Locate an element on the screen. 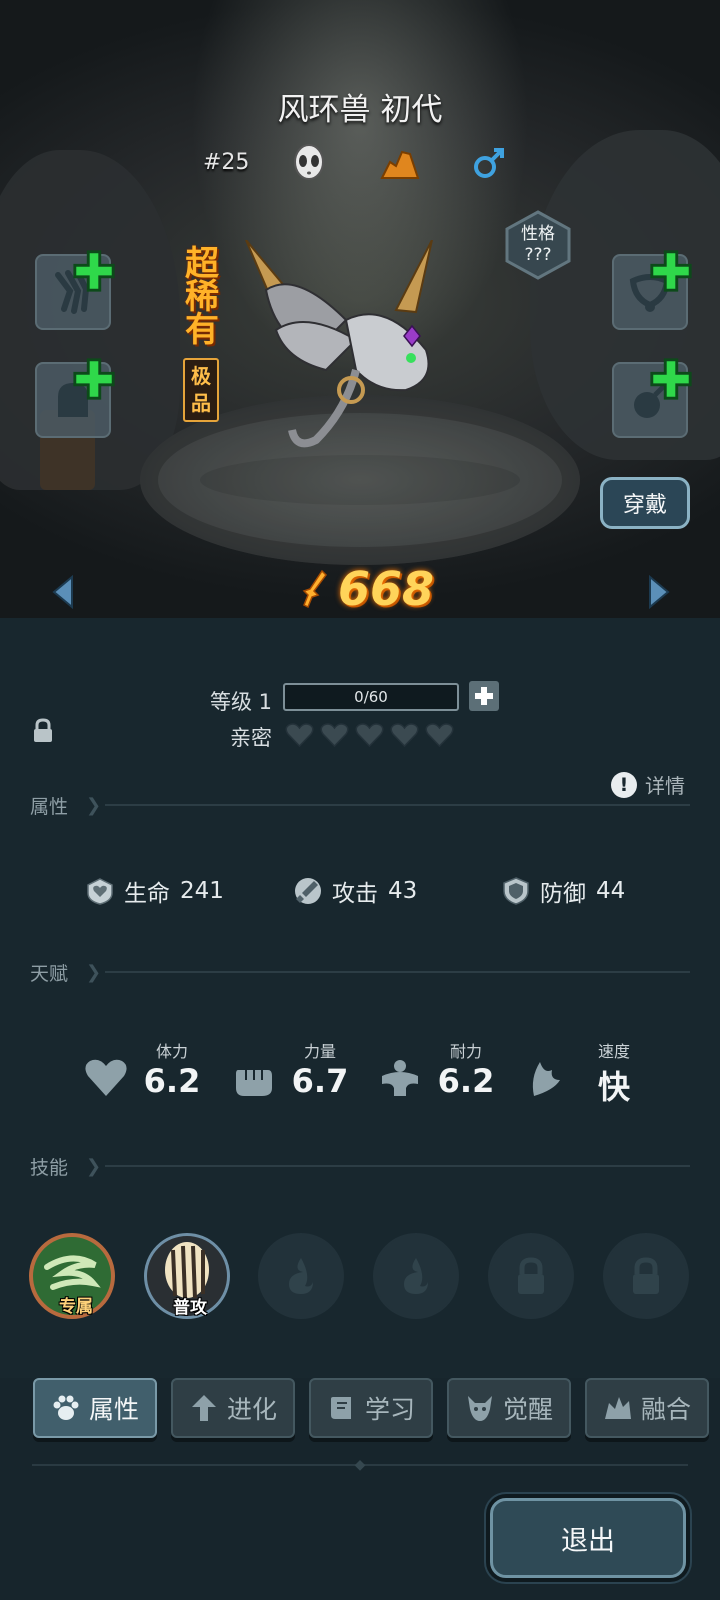 This screenshot has height=1600, width=720. talent-strength-value: 6.7 is located at coordinates (320, 1081).